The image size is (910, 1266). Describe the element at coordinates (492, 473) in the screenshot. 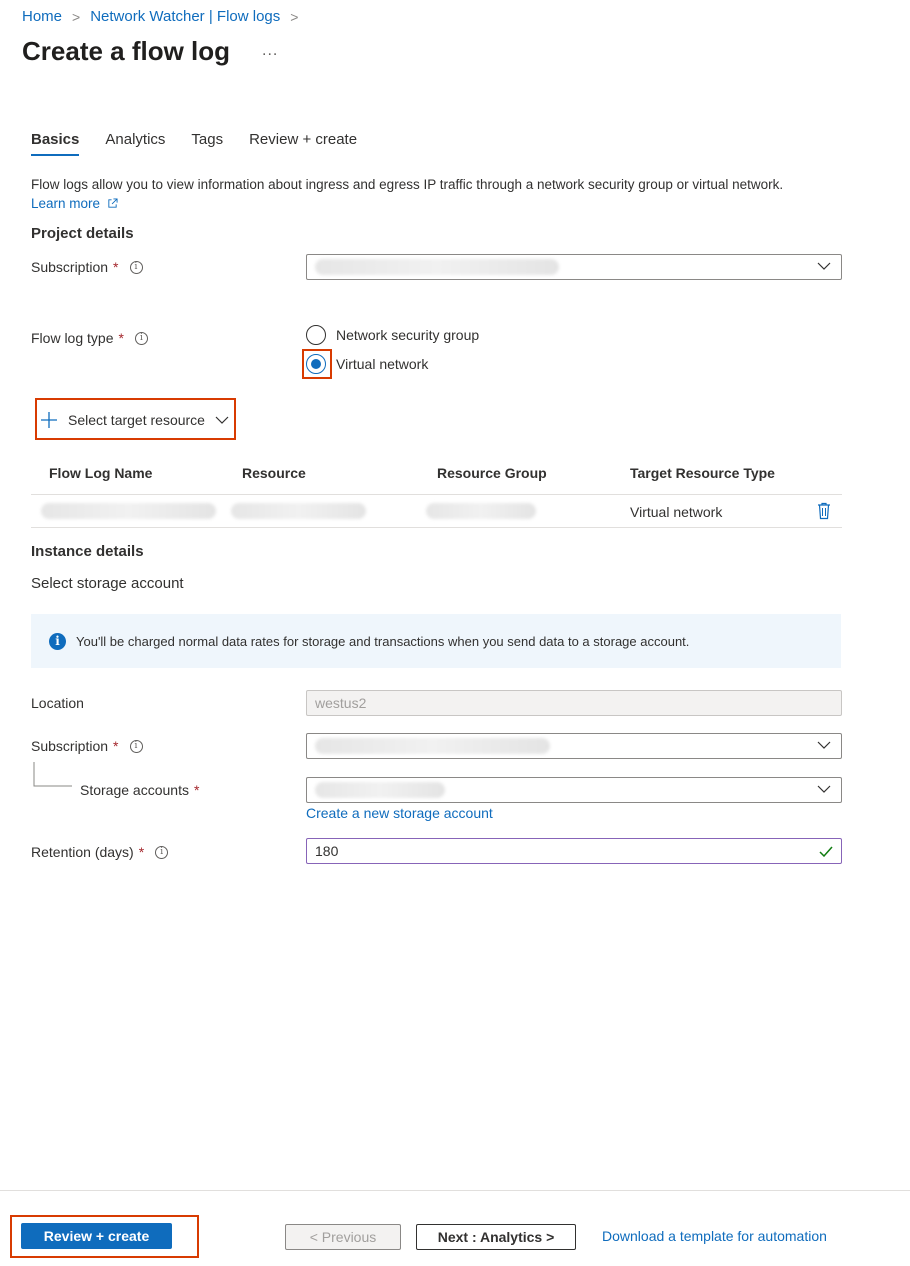

I see `column-header: Resource Group` at that location.